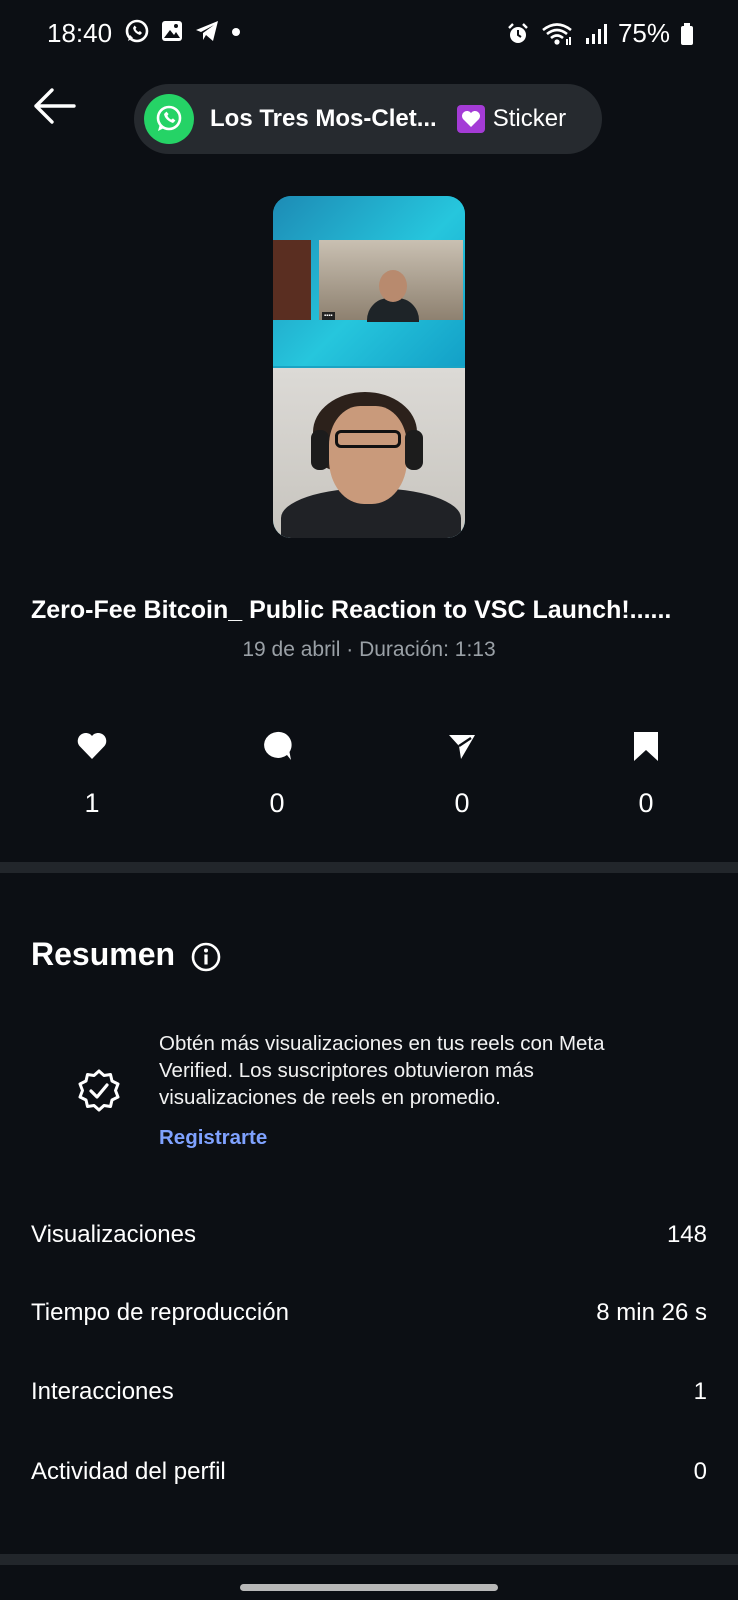  What do you see at coordinates (462, 747) in the screenshot?
I see `send-icon` at bounding box center [462, 747].